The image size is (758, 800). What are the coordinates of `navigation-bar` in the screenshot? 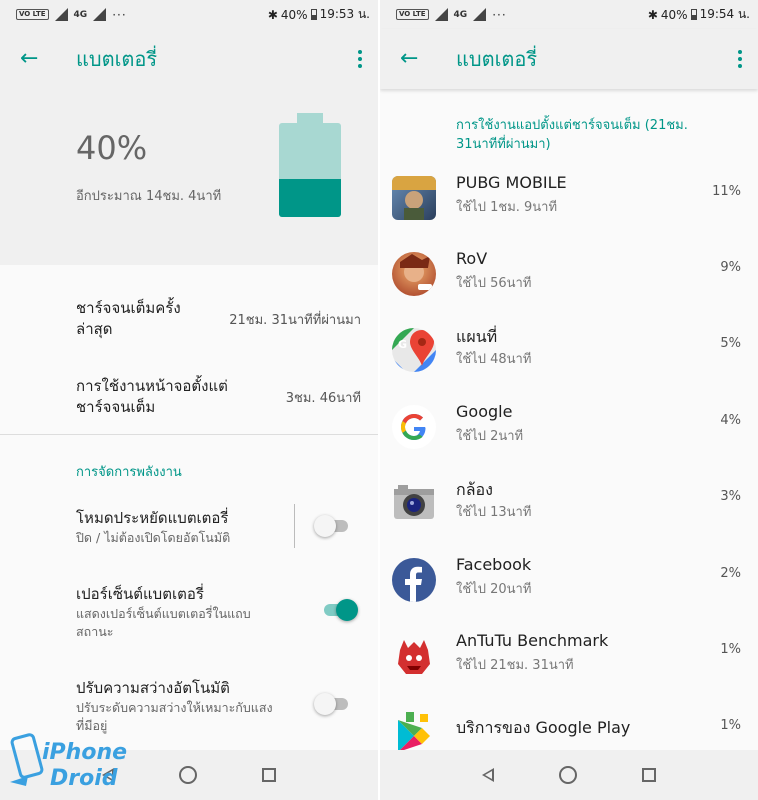 It's located at (569, 775).